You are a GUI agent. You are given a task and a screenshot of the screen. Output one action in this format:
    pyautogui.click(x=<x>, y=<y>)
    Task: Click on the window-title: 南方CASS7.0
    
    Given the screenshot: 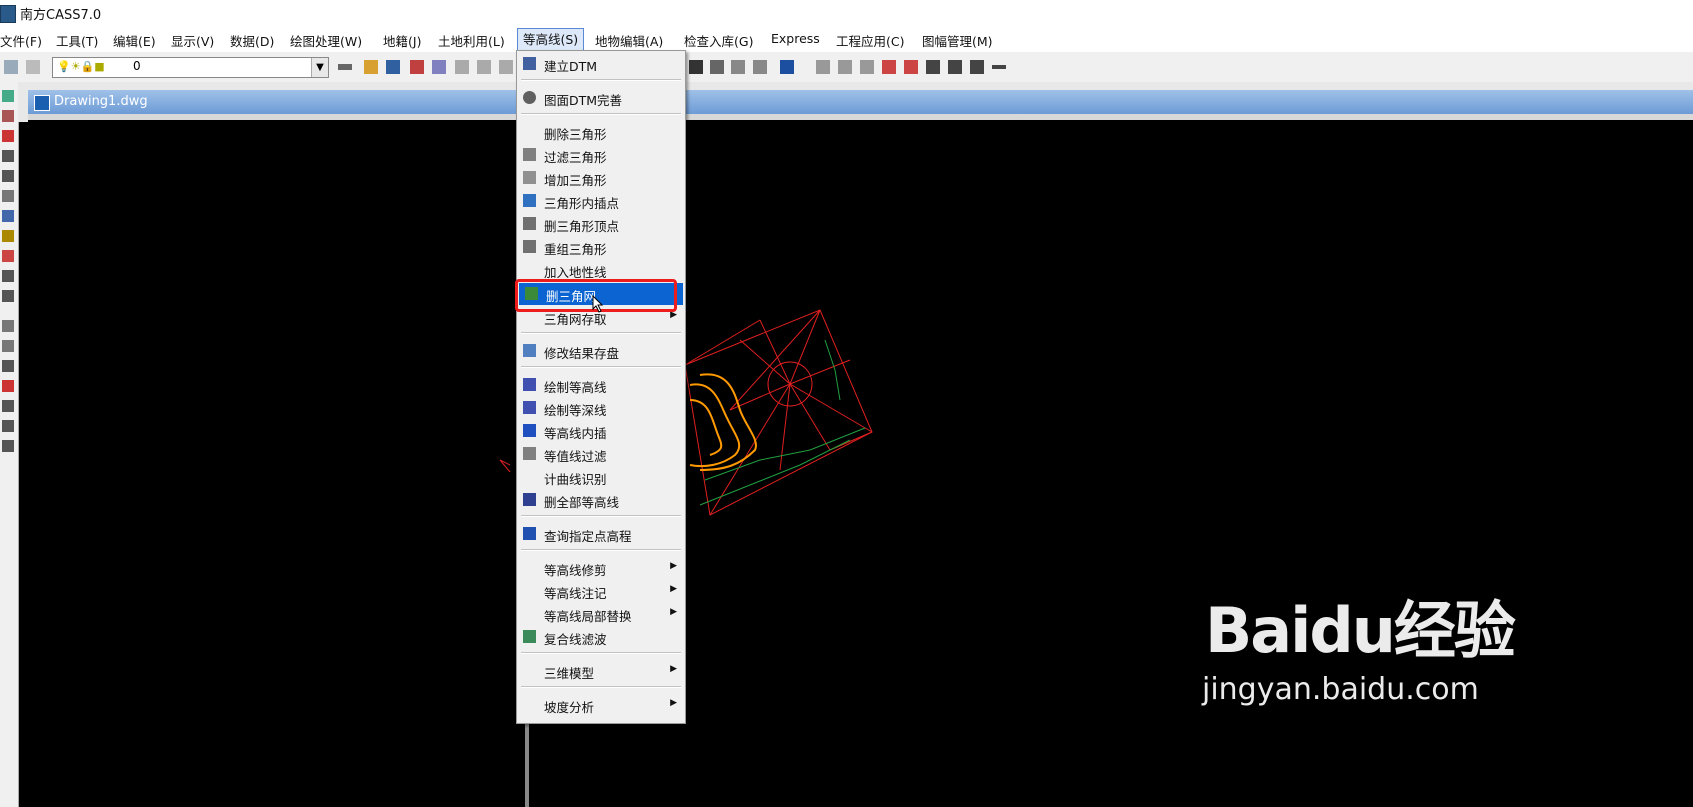 What is the action you would take?
    pyautogui.click(x=61, y=15)
    